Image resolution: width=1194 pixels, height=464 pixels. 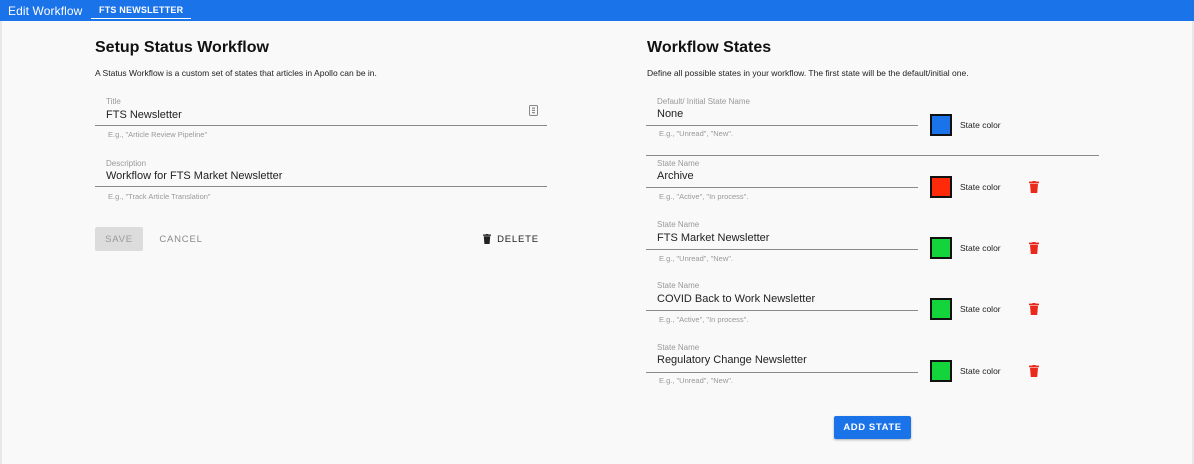 What do you see at coordinates (141, 12) in the screenshot?
I see `tab-fts-newsletter: FTS NEWSLETTER` at bounding box center [141, 12].